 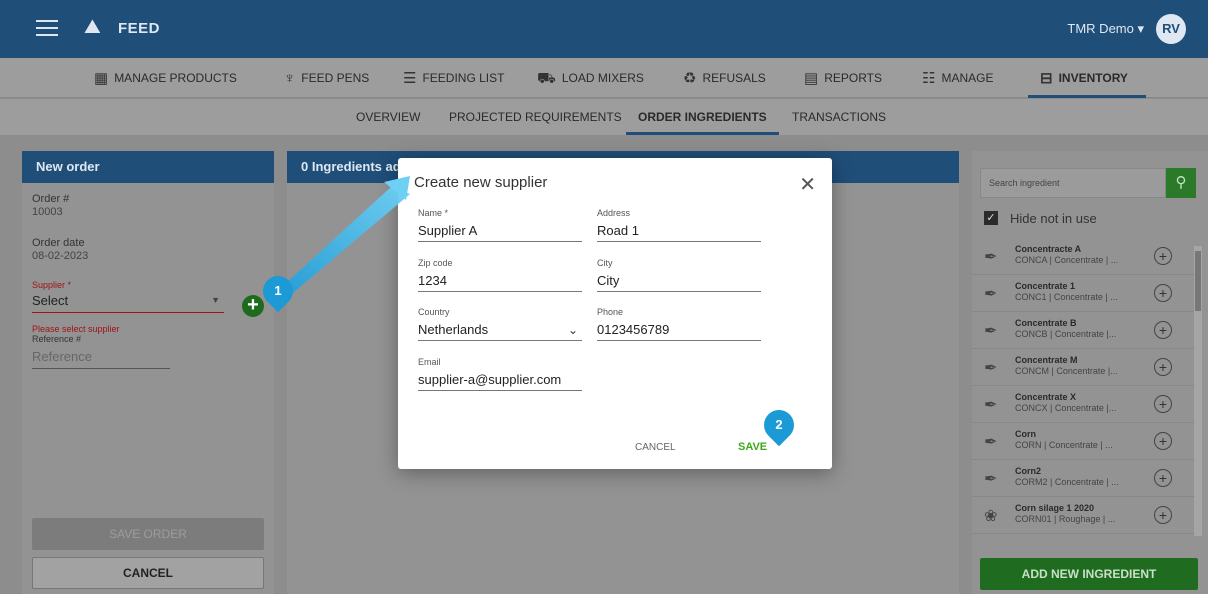 I want to click on city-field: City City, so click(x=679, y=275).